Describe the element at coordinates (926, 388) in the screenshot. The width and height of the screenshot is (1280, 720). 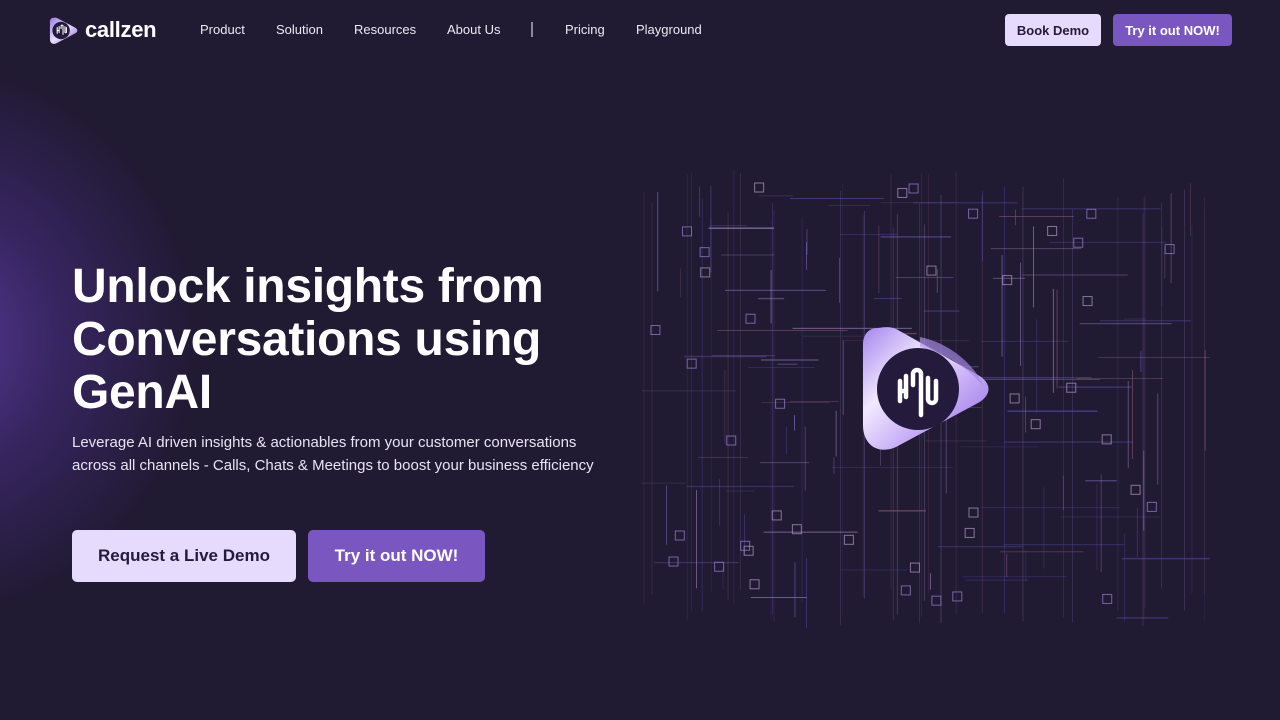
I see `callzen-large-logo-icon` at that location.